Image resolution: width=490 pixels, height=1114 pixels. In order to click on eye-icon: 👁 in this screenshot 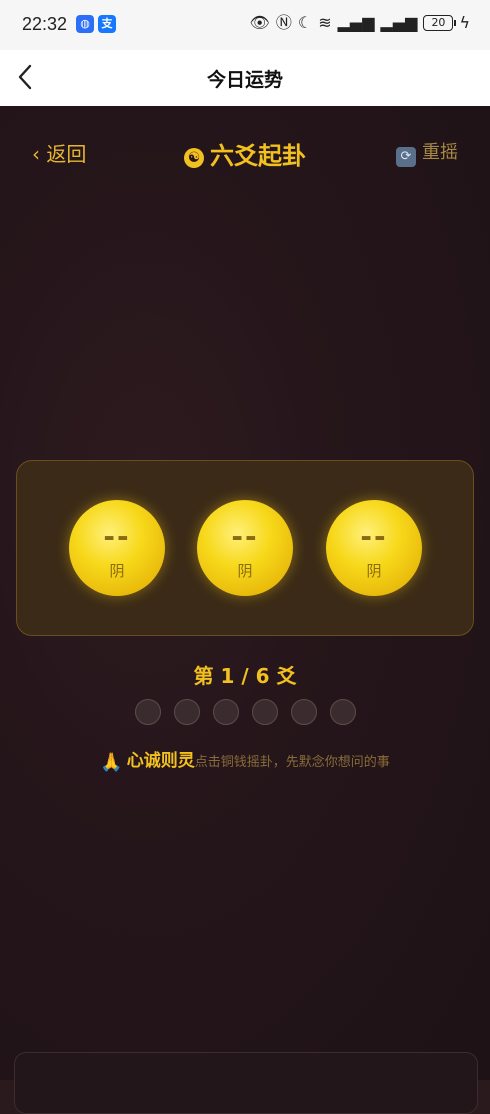, I will do `click(259, 22)`.